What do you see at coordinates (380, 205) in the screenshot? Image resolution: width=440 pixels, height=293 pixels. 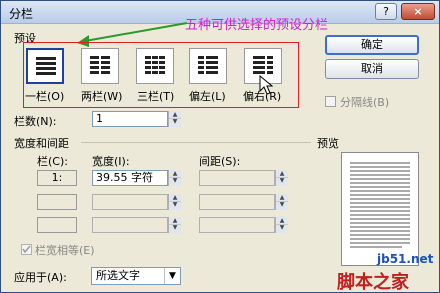 I see `preview-page-lines` at bounding box center [380, 205].